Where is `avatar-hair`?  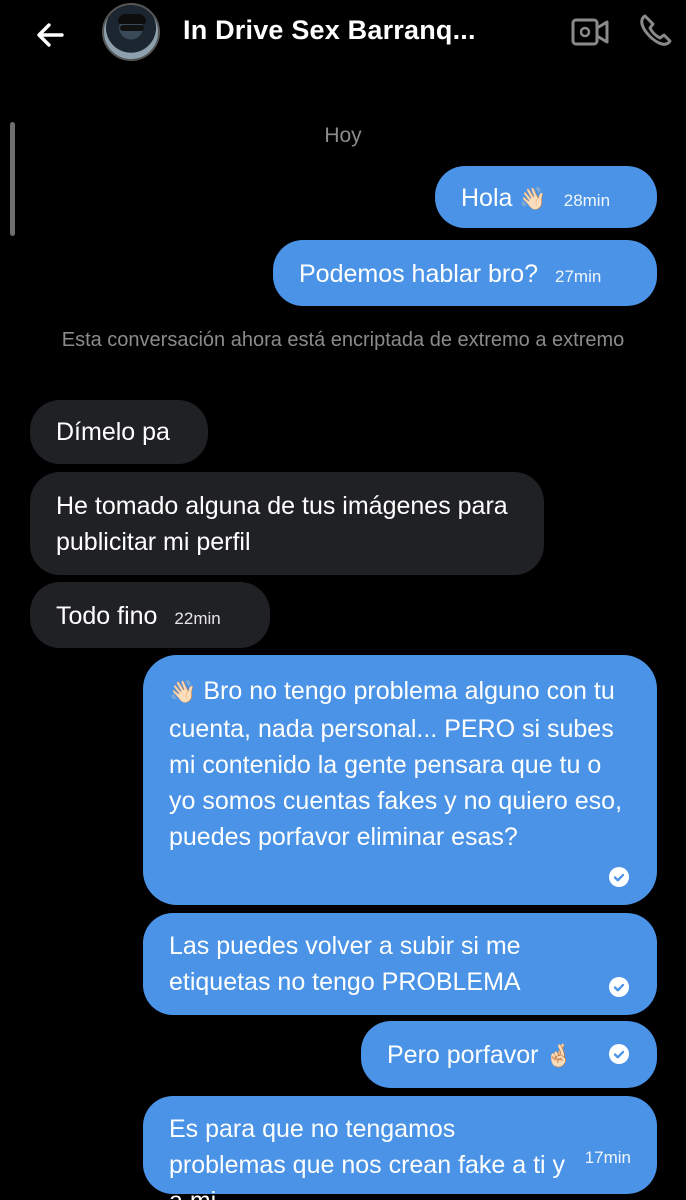
avatar-hair is located at coordinates (132, 19).